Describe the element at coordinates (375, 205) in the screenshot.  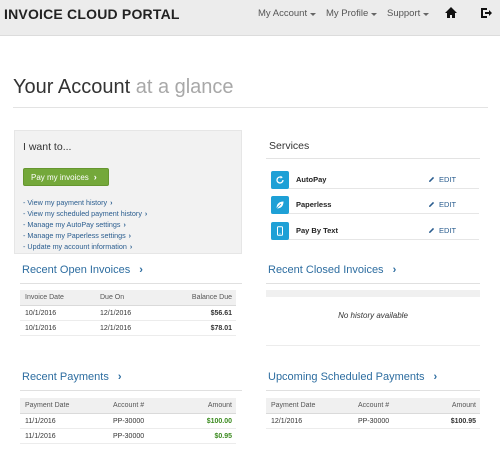
I see `service-row-paperless: Paperless EDIT` at that location.